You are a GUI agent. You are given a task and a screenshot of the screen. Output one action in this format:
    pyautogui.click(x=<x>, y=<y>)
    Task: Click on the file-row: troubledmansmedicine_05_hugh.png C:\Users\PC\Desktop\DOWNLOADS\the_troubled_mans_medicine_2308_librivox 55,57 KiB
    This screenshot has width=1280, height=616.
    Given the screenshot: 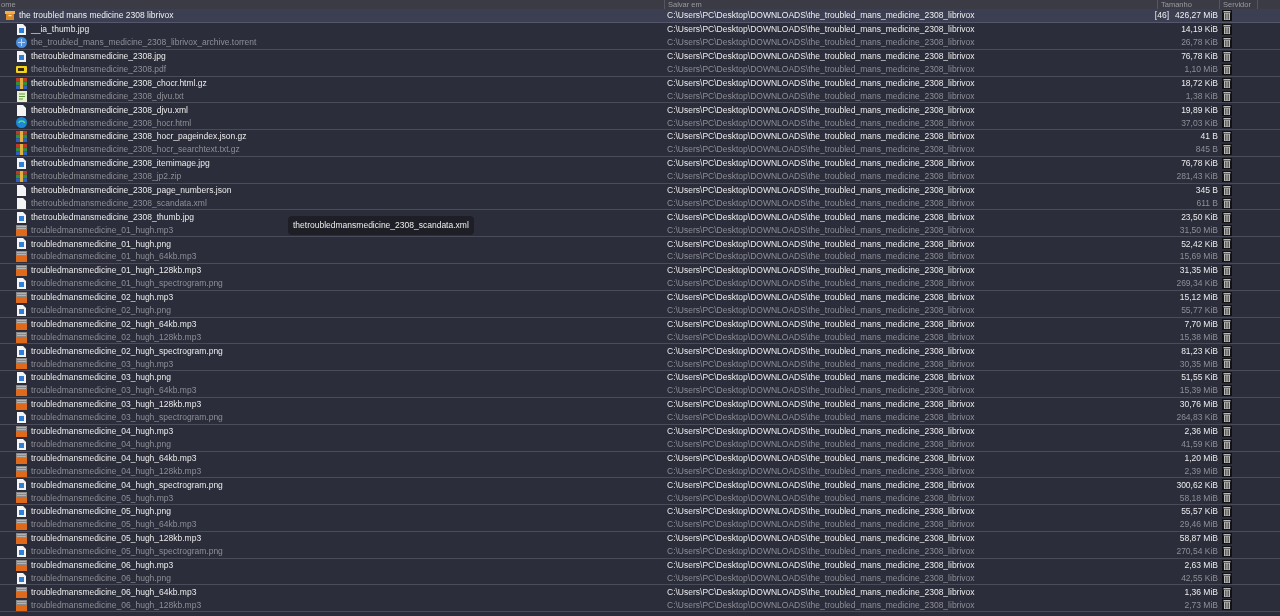 What is the action you would take?
    pyautogui.click(x=640, y=512)
    